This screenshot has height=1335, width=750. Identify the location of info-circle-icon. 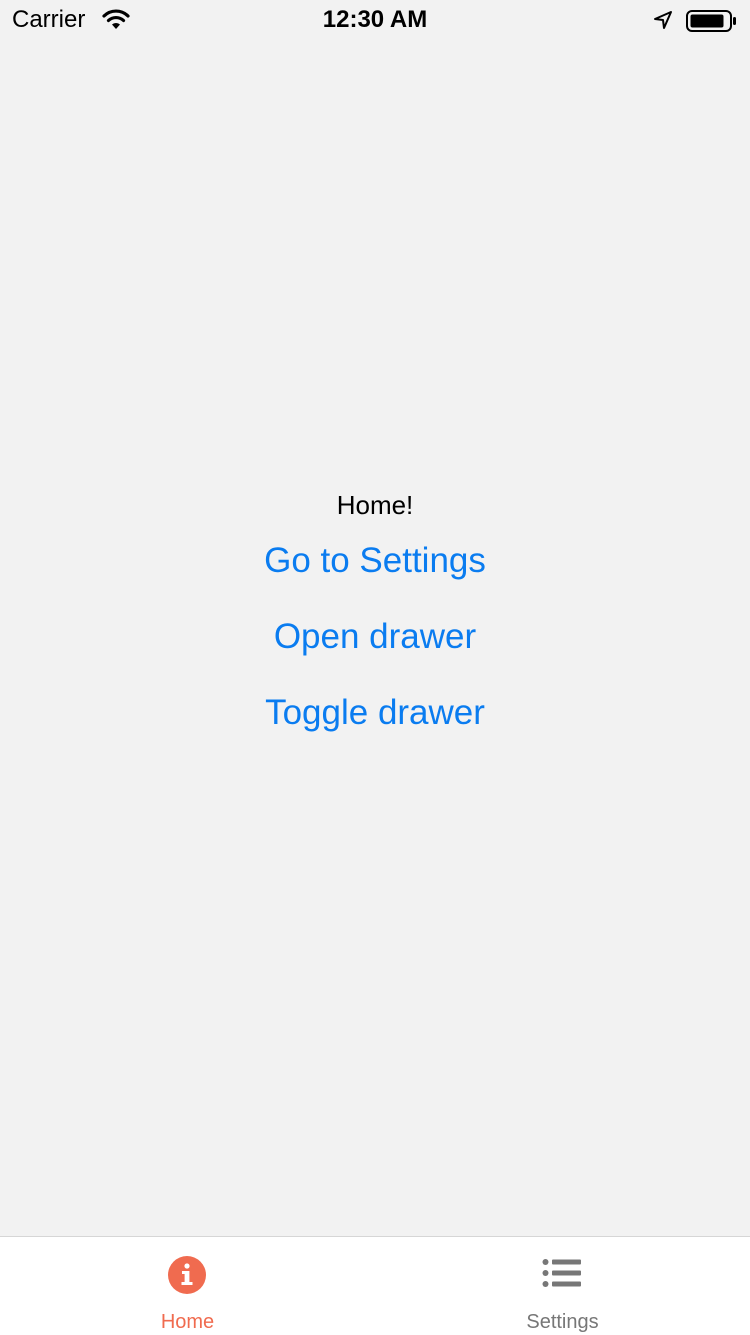
(187, 1275).